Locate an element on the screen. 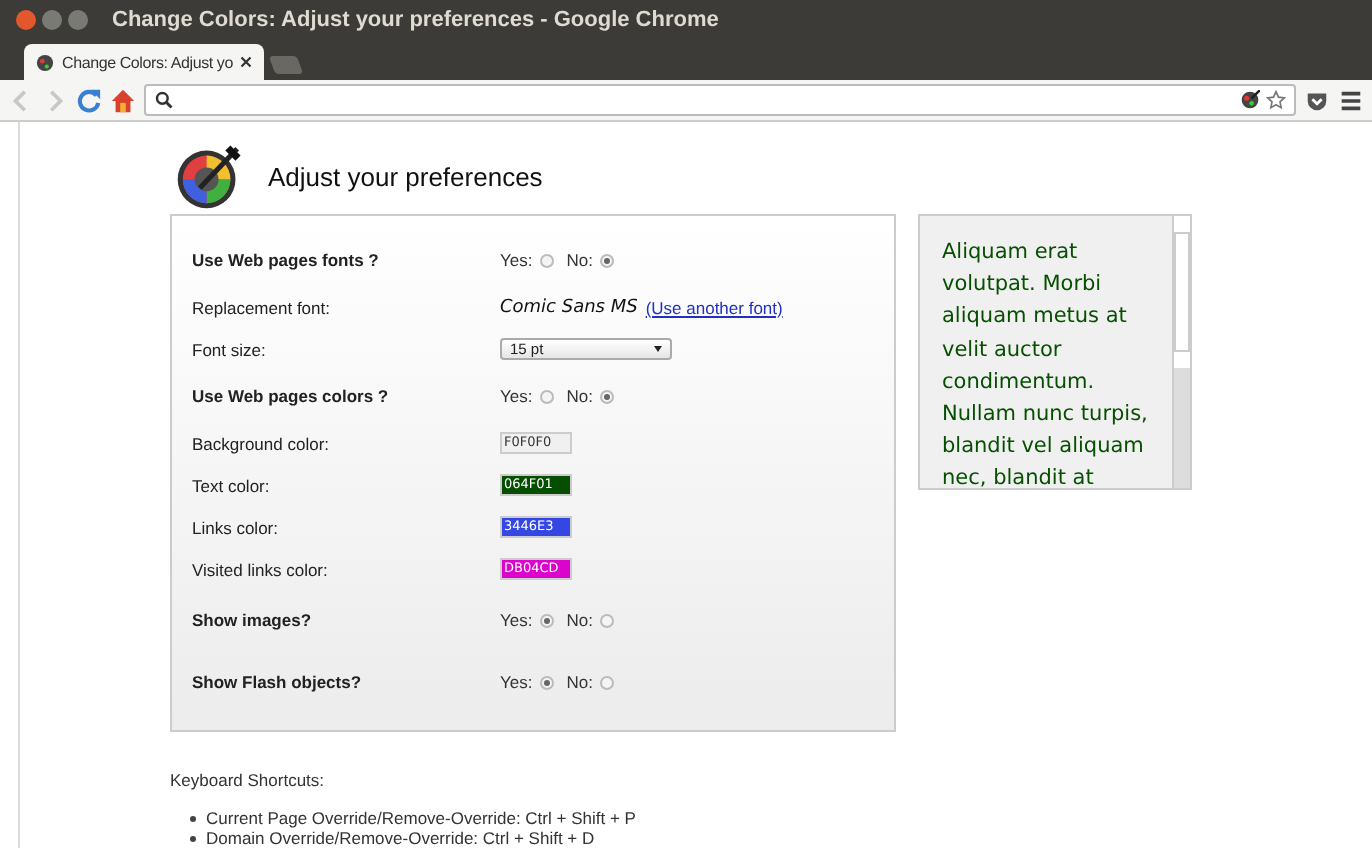  page-heading: Adjust your preferences is located at coordinates (405, 176).